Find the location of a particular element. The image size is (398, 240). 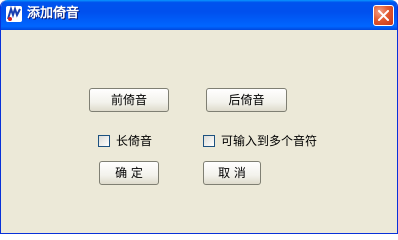

title-bar: 添加倚音 is located at coordinates (199, 15).